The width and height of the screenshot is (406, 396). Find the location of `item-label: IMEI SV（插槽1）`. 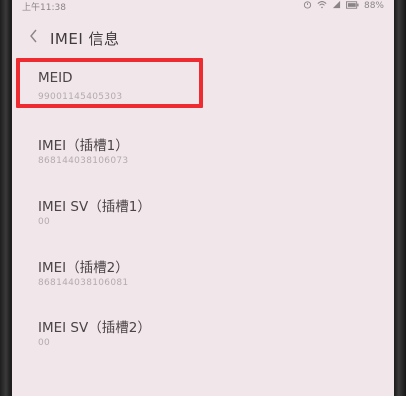

item-label: IMEI SV（插槽1） is located at coordinates (94, 207).